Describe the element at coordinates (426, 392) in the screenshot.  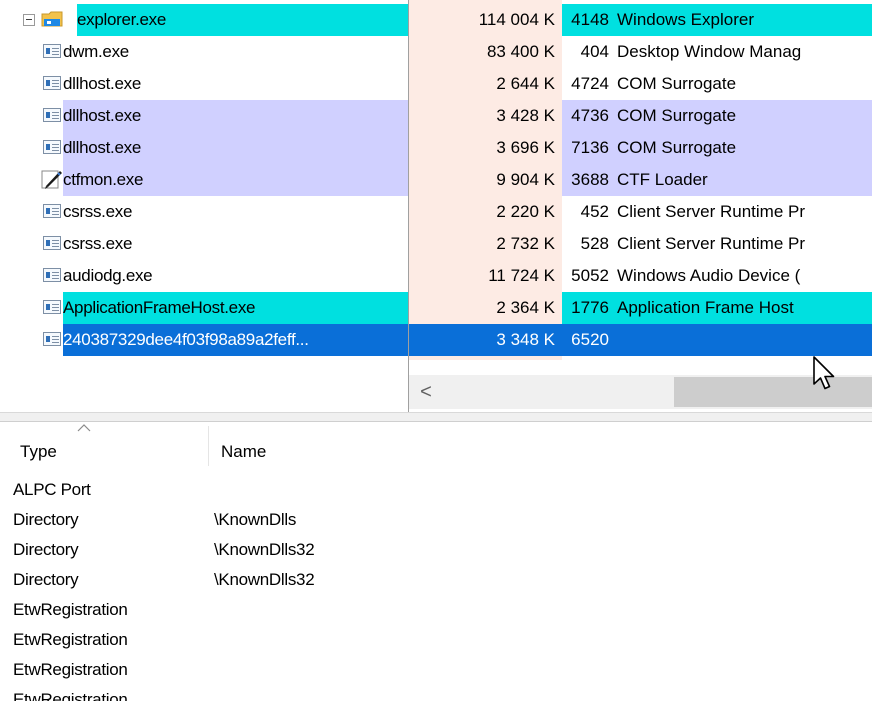
I see `scroll-left-arrow-icon: <` at that location.